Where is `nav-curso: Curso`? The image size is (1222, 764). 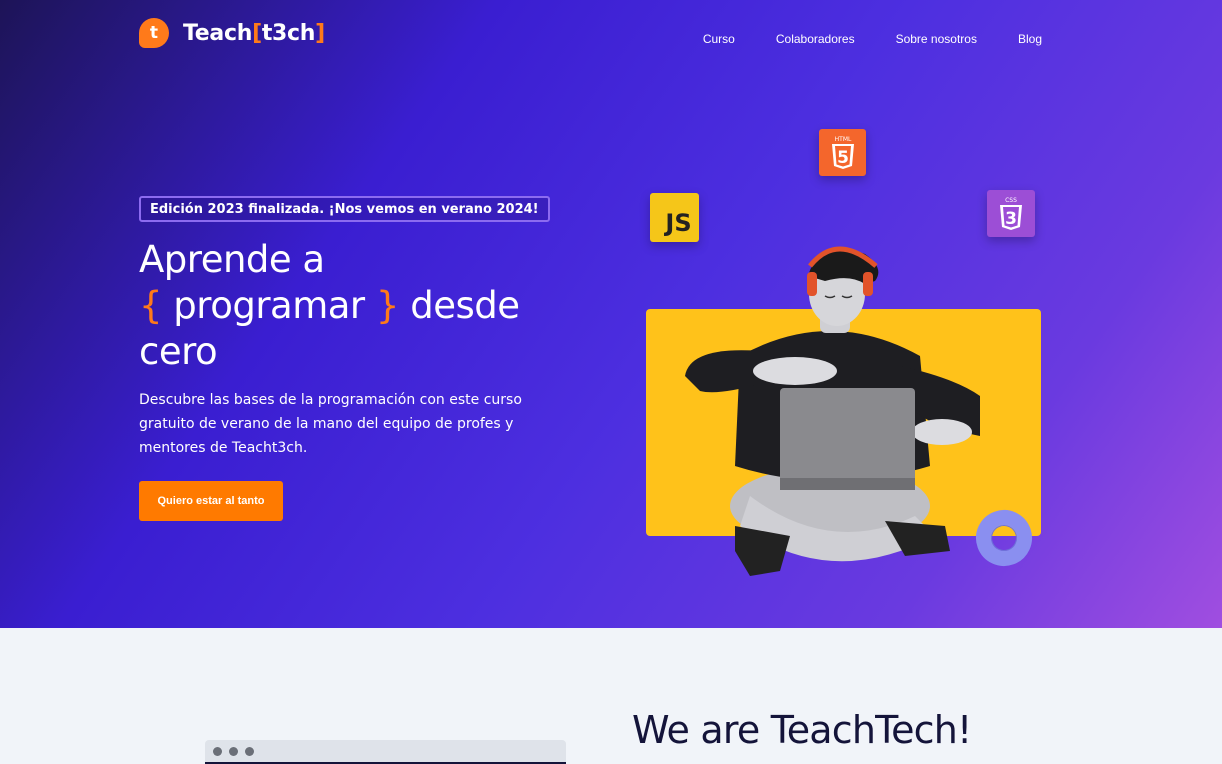
nav-curso: Curso is located at coordinates (719, 39).